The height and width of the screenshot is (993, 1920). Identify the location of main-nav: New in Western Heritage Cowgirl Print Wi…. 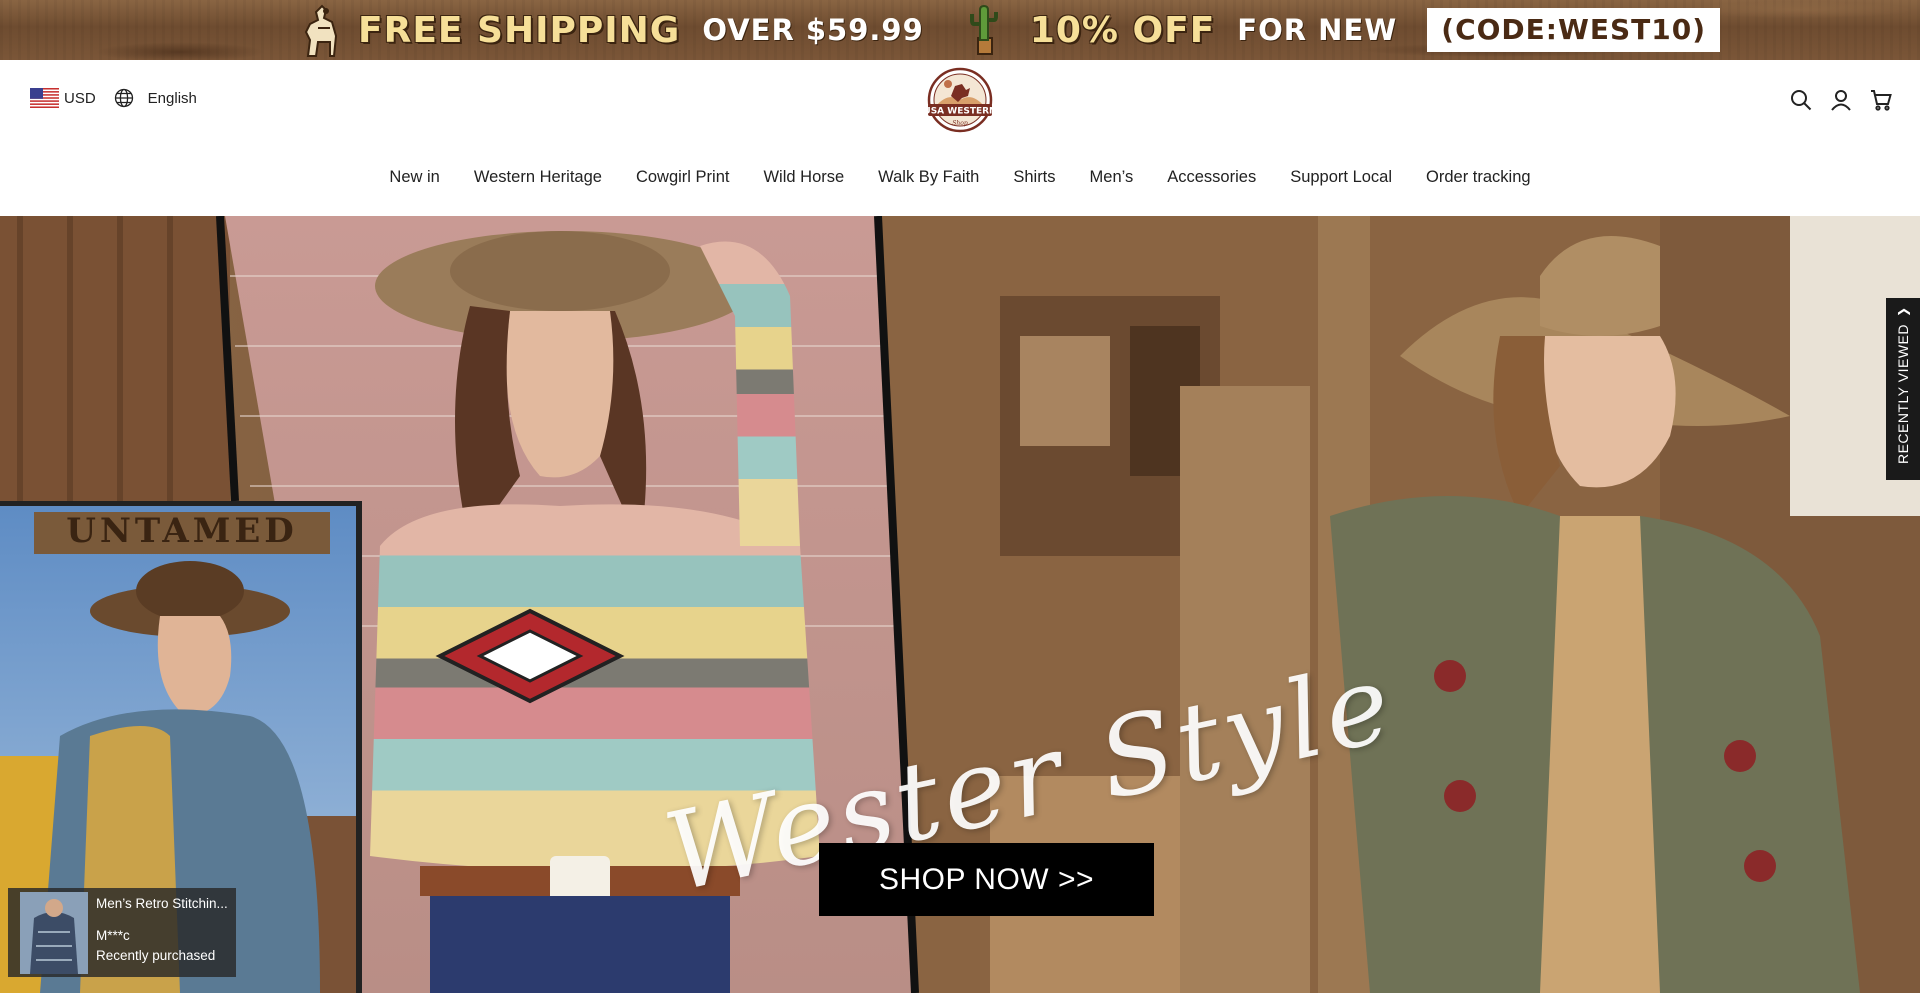
(960, 177).